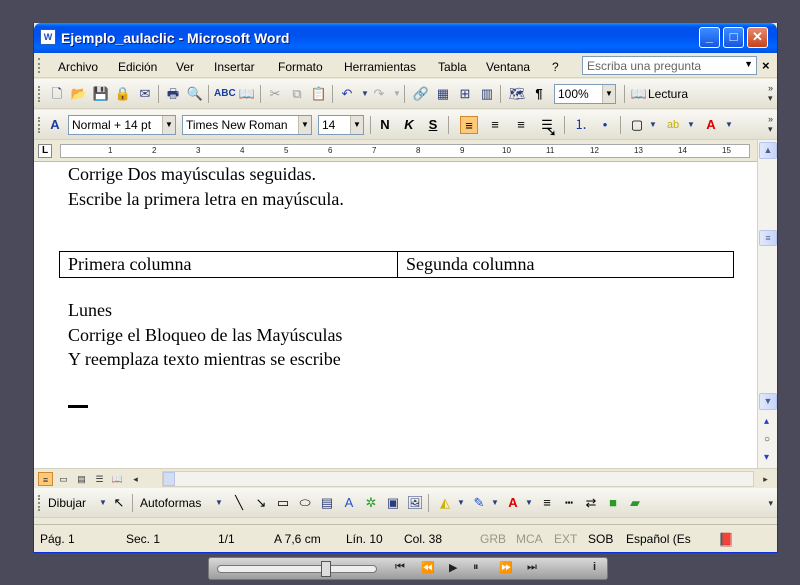 This screenshot has width=800, height=585. Describe the element at coordinates (341, 125) in the screenshot. I see `font-size-select: 14 ▼` at that location.